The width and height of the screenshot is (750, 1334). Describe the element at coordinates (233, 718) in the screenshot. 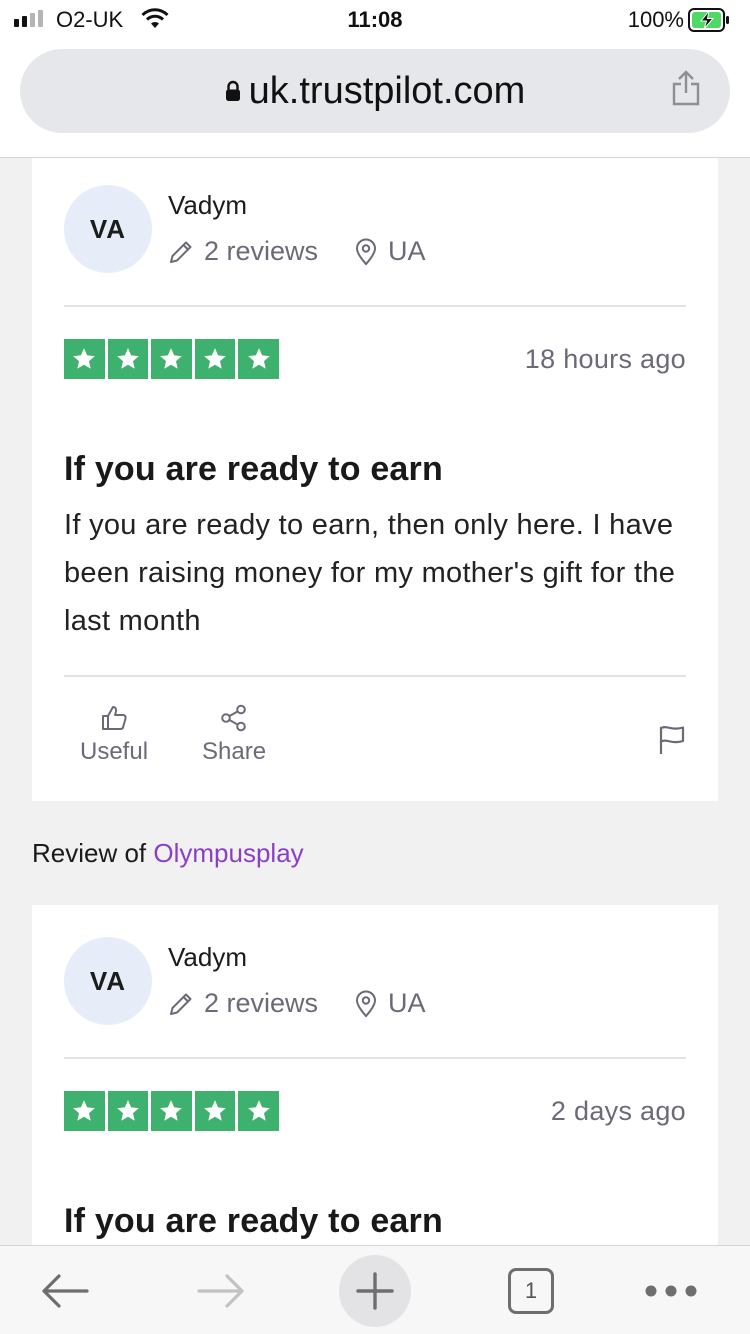

I see `share-nodes-icon` at that location.